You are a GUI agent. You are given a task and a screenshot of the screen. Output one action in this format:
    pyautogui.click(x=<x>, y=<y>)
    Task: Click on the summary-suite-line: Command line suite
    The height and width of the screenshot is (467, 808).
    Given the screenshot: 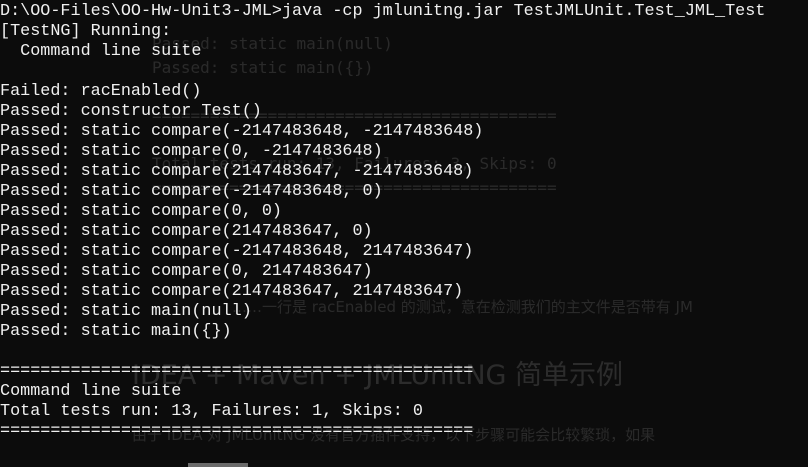 What is the action you would take?
    pyautogui.click(x=91, y=391)
    